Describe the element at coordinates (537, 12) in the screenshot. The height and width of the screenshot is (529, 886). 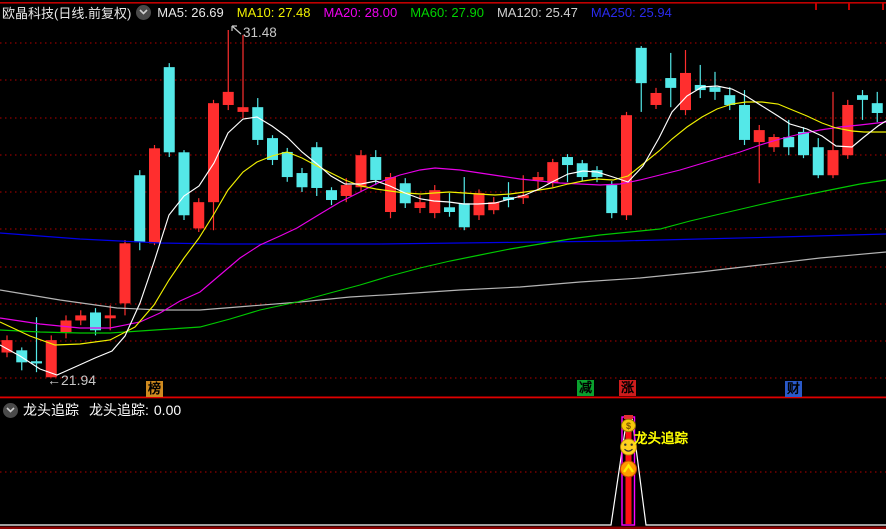
I see `ma-label-4: MA120: 25.47` at that location.